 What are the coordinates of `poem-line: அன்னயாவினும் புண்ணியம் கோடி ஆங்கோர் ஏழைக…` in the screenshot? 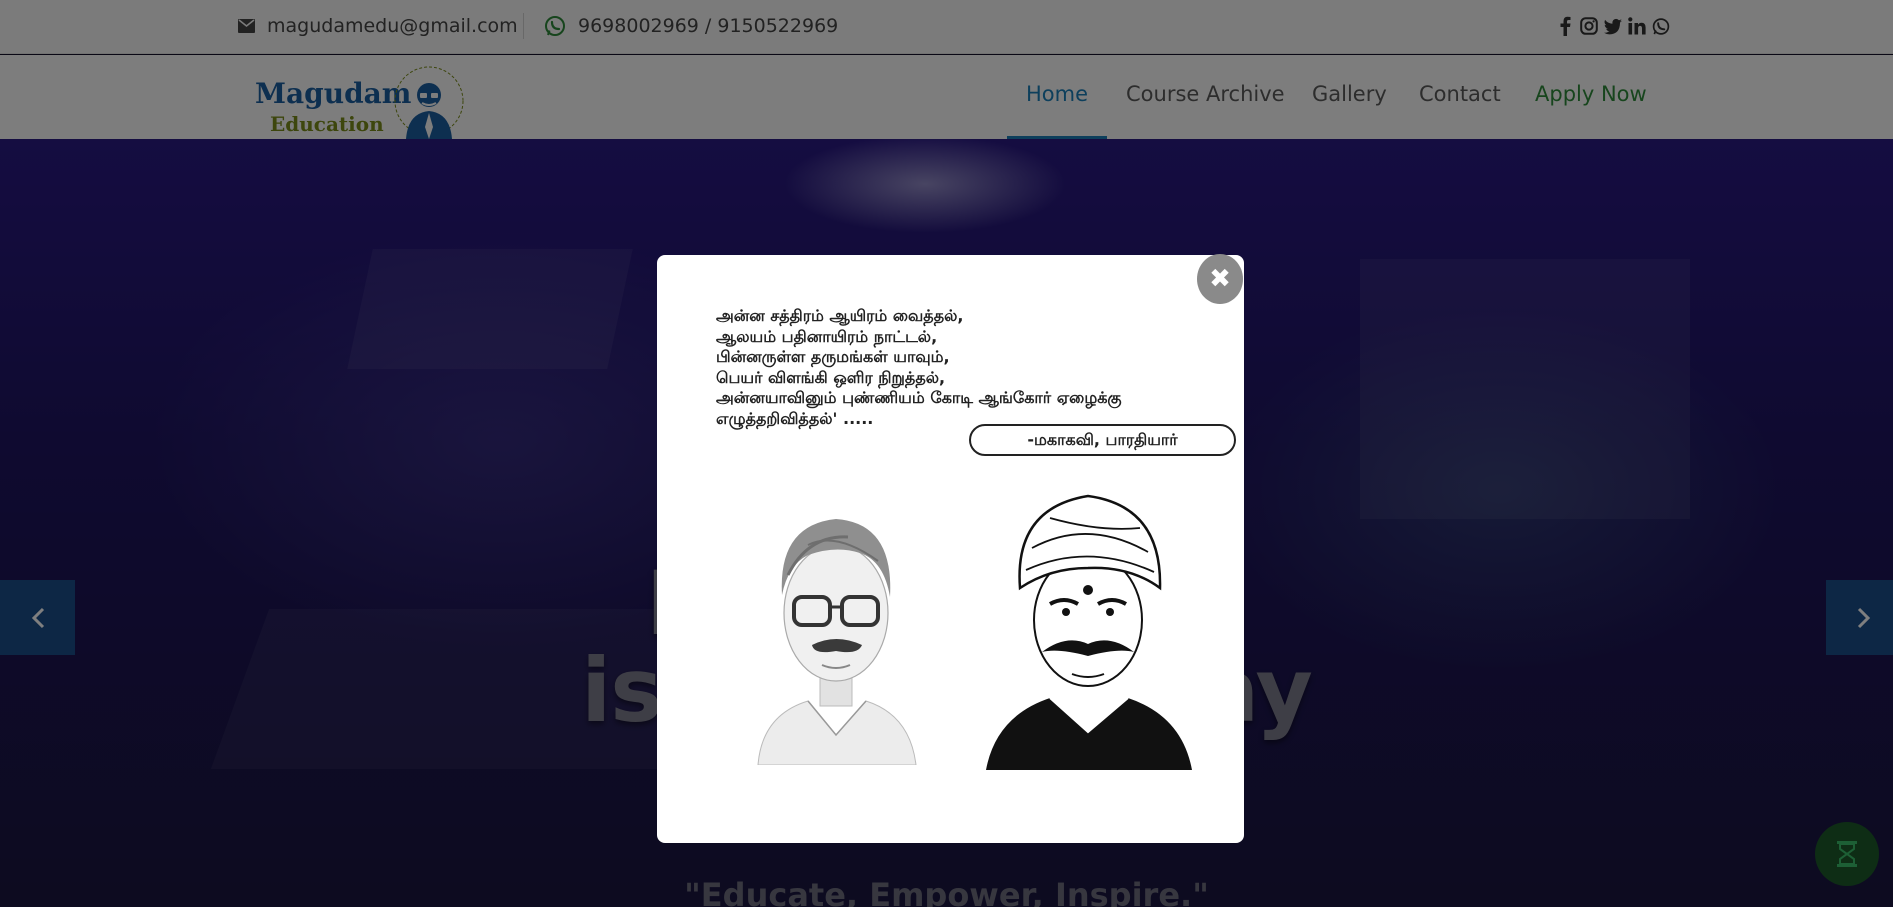 It's located at (919, 397).